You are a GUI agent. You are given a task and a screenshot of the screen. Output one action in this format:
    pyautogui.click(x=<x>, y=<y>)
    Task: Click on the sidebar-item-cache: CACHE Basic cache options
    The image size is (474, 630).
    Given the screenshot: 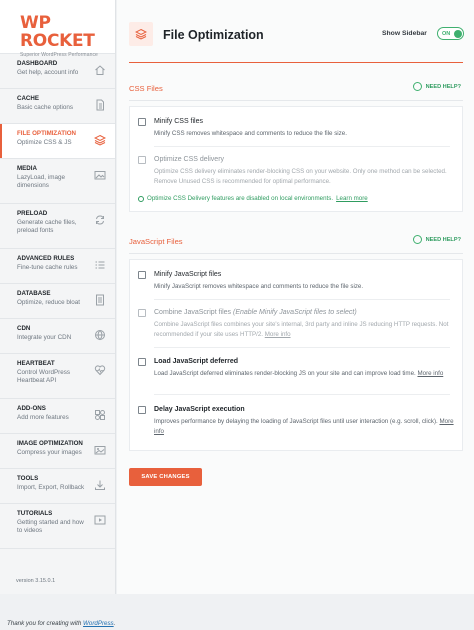 What is the action you would take?
    pyautogui.click(x=57, y=106)
    